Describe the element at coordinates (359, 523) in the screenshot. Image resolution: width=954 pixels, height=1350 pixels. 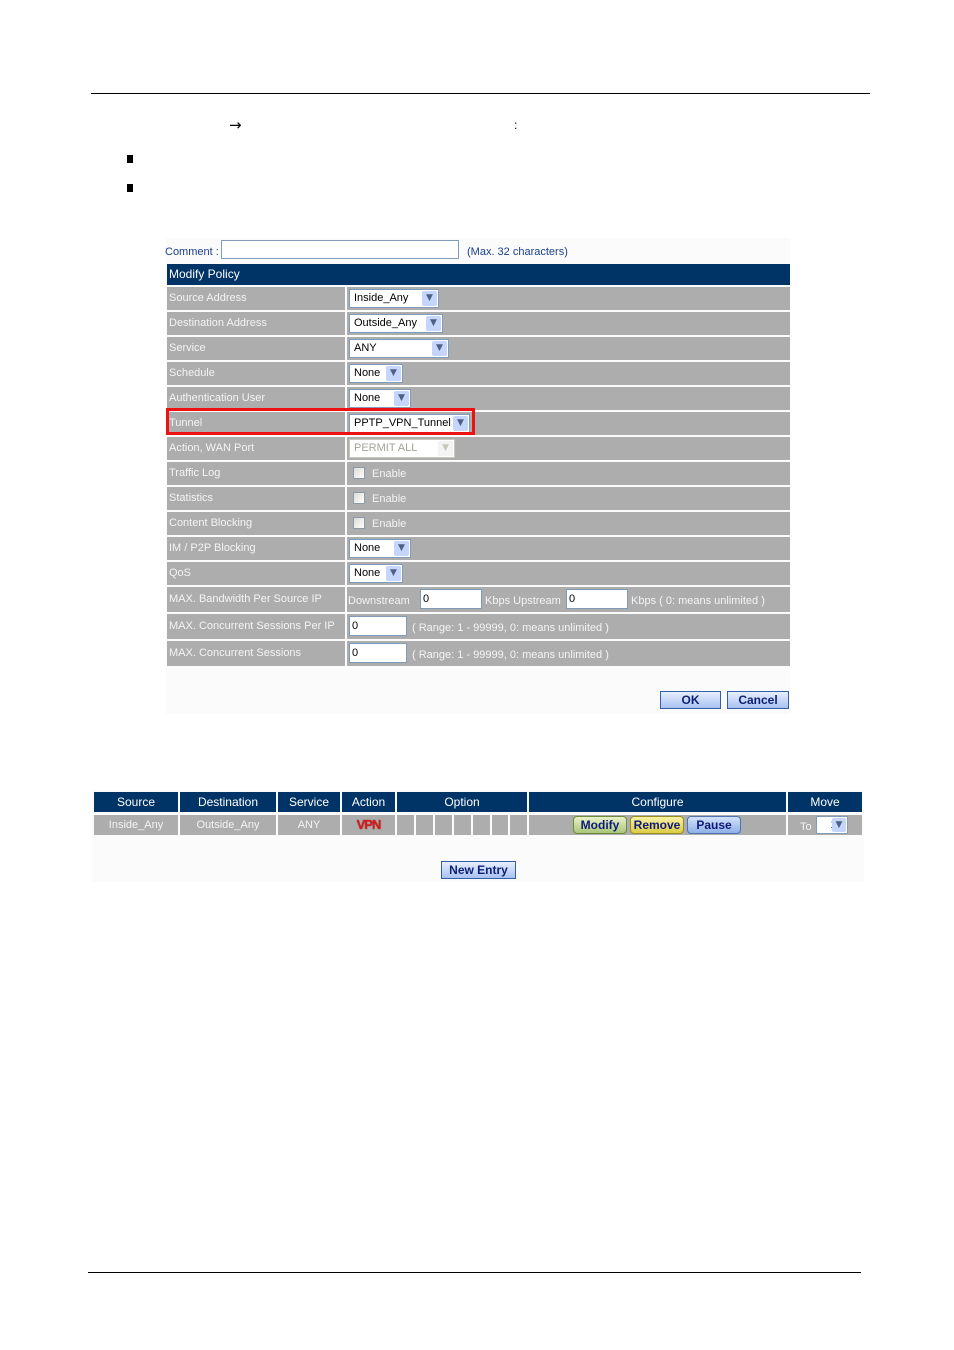
I see `content-blocking-checkbox` at that location.